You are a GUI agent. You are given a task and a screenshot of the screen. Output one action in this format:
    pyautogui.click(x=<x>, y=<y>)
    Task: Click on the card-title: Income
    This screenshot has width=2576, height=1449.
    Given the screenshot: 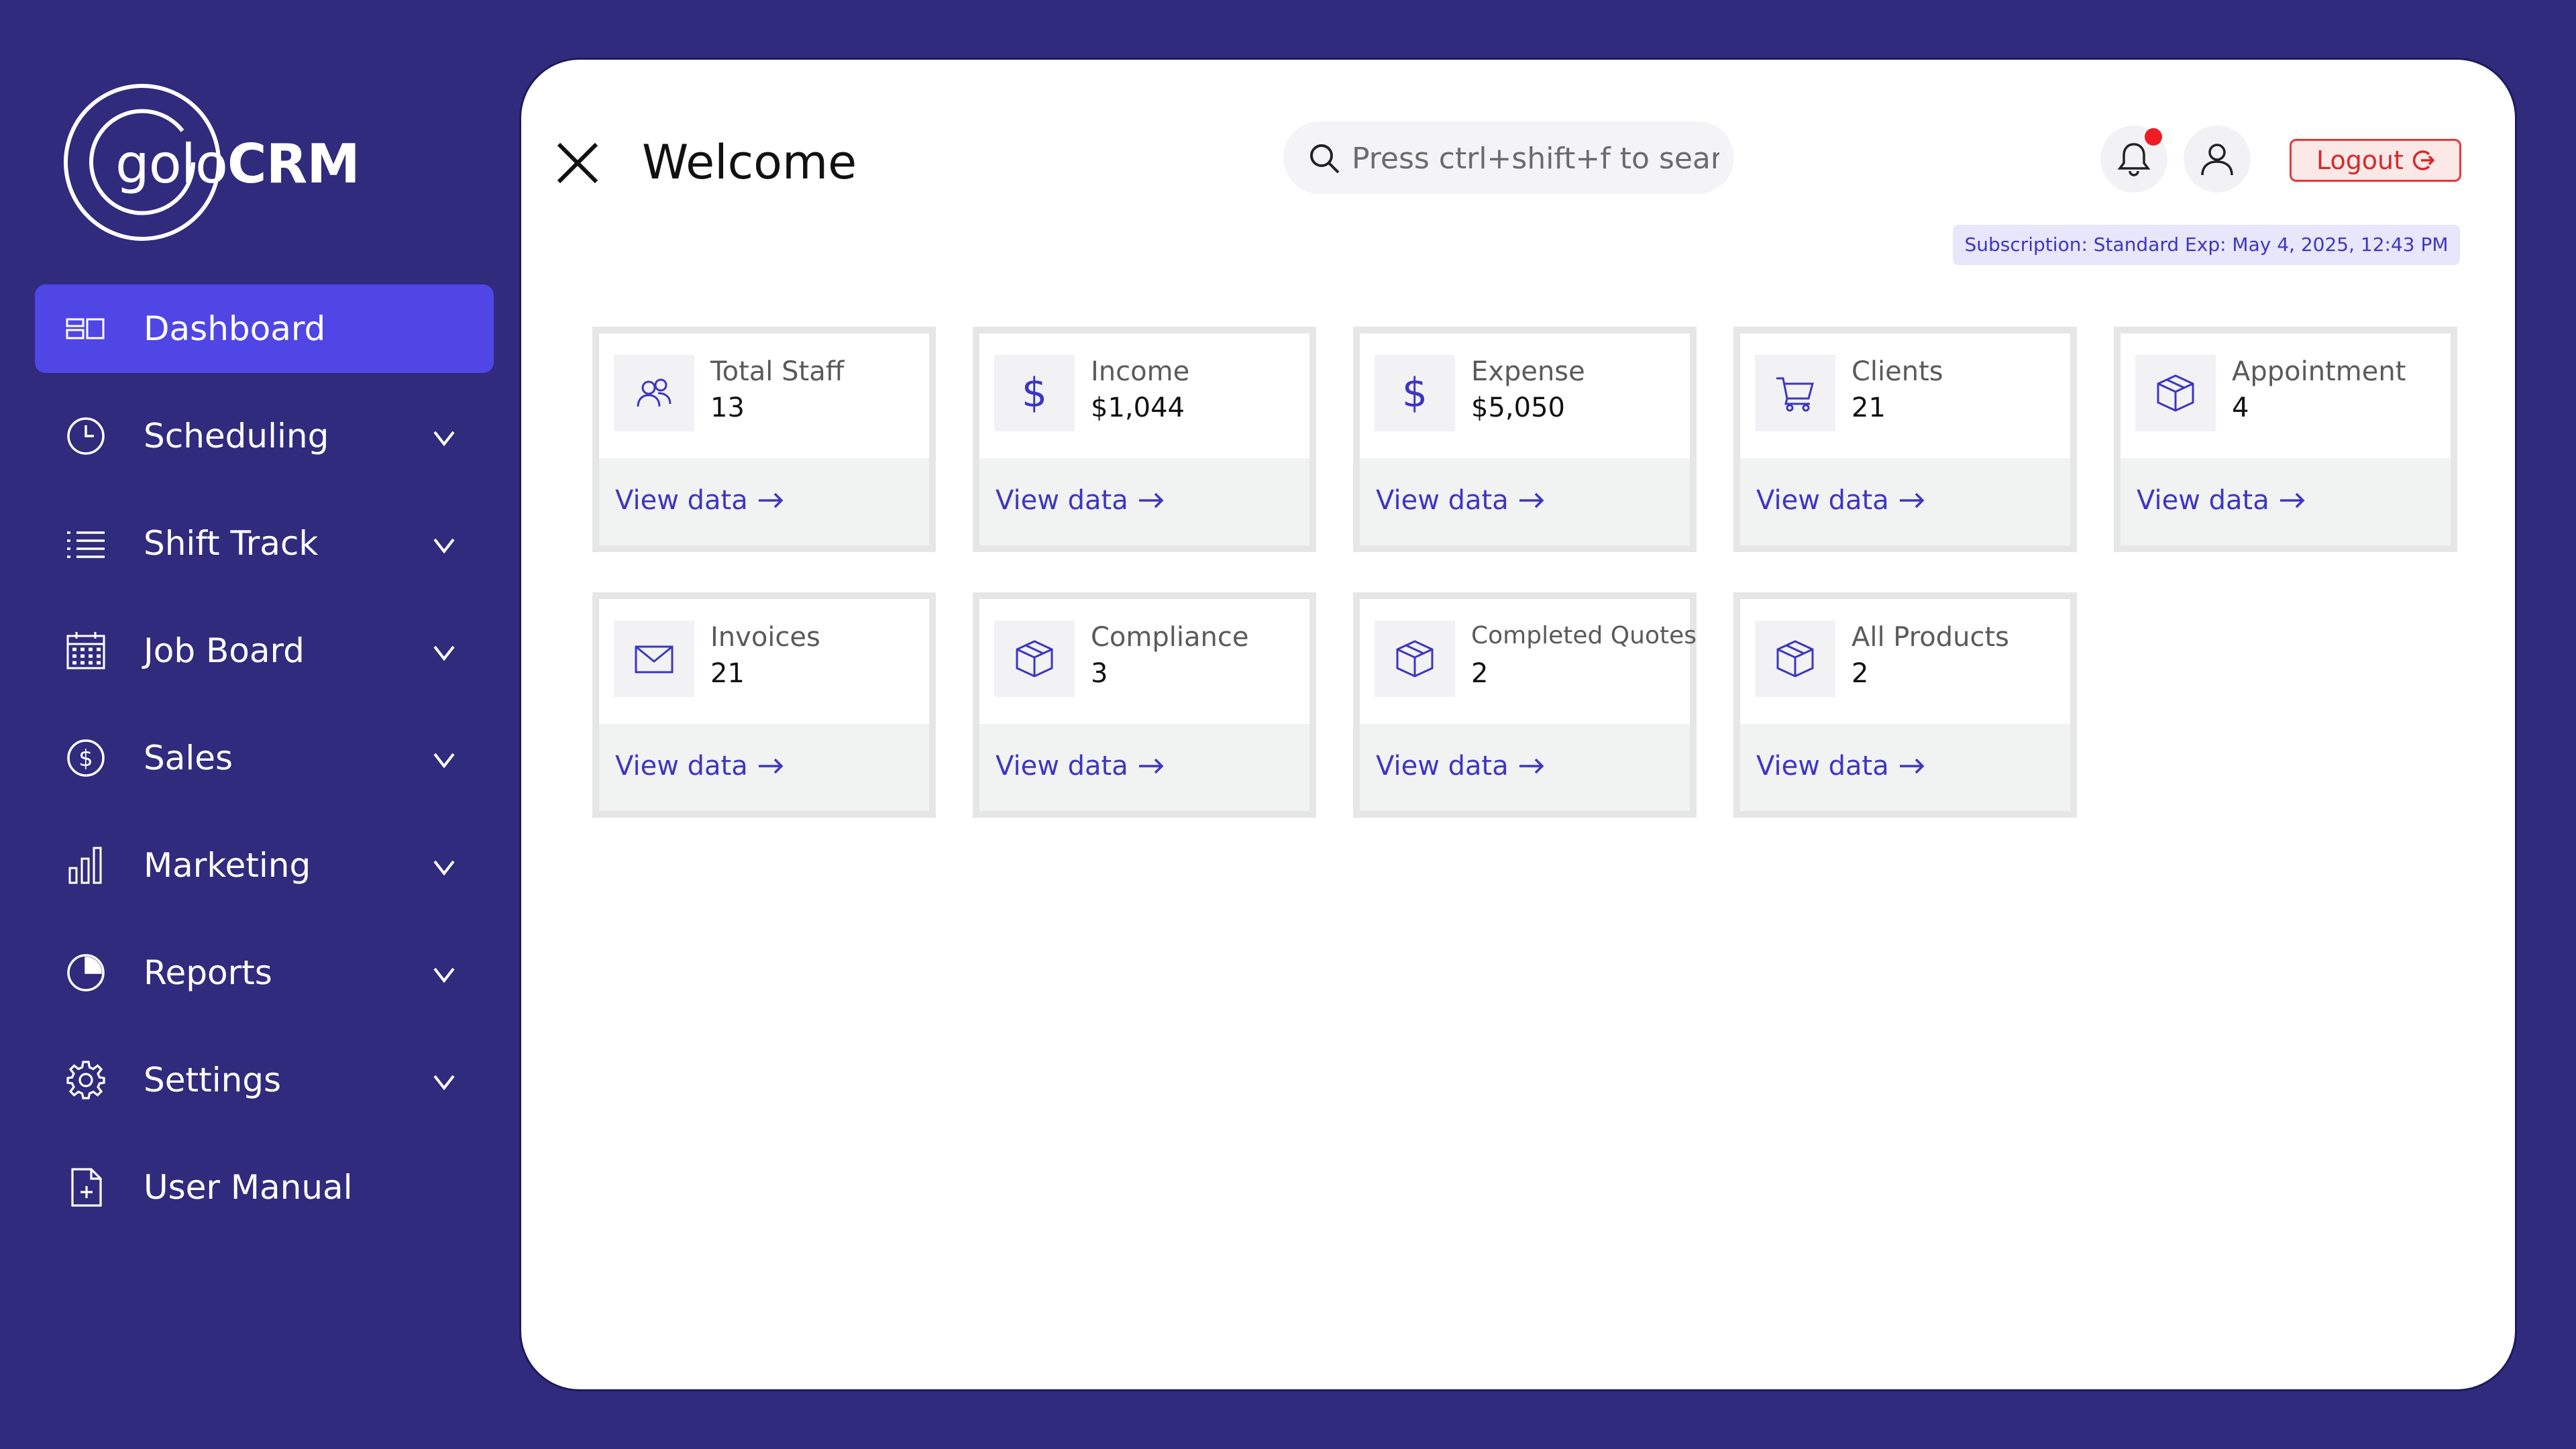 What is the action you would take?
    pyautogui.click(x=1140, y=371)
    